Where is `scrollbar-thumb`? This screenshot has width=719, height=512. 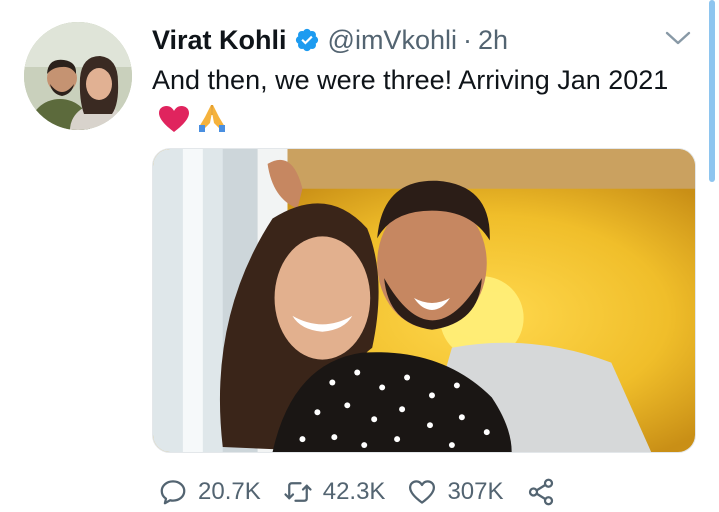 scrollbar-thumb is located at coordinates (712, 91).